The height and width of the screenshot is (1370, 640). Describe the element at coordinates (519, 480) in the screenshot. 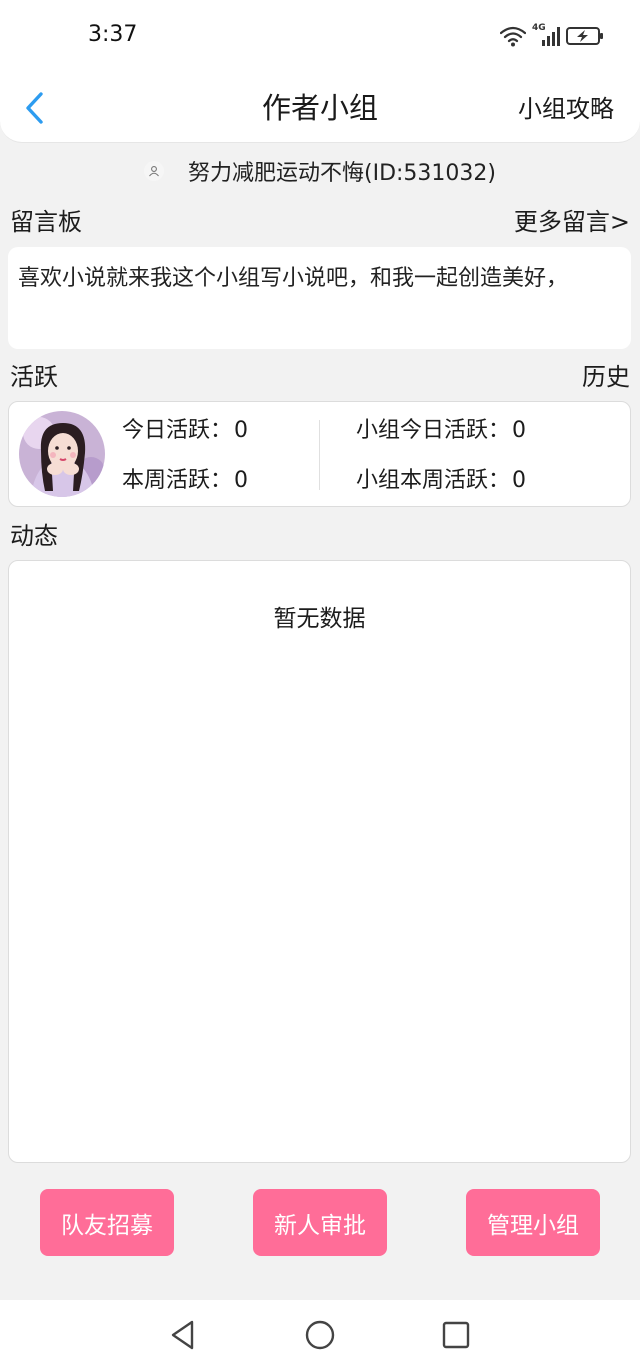

I see `group-week-activity-value: 0` at that location.